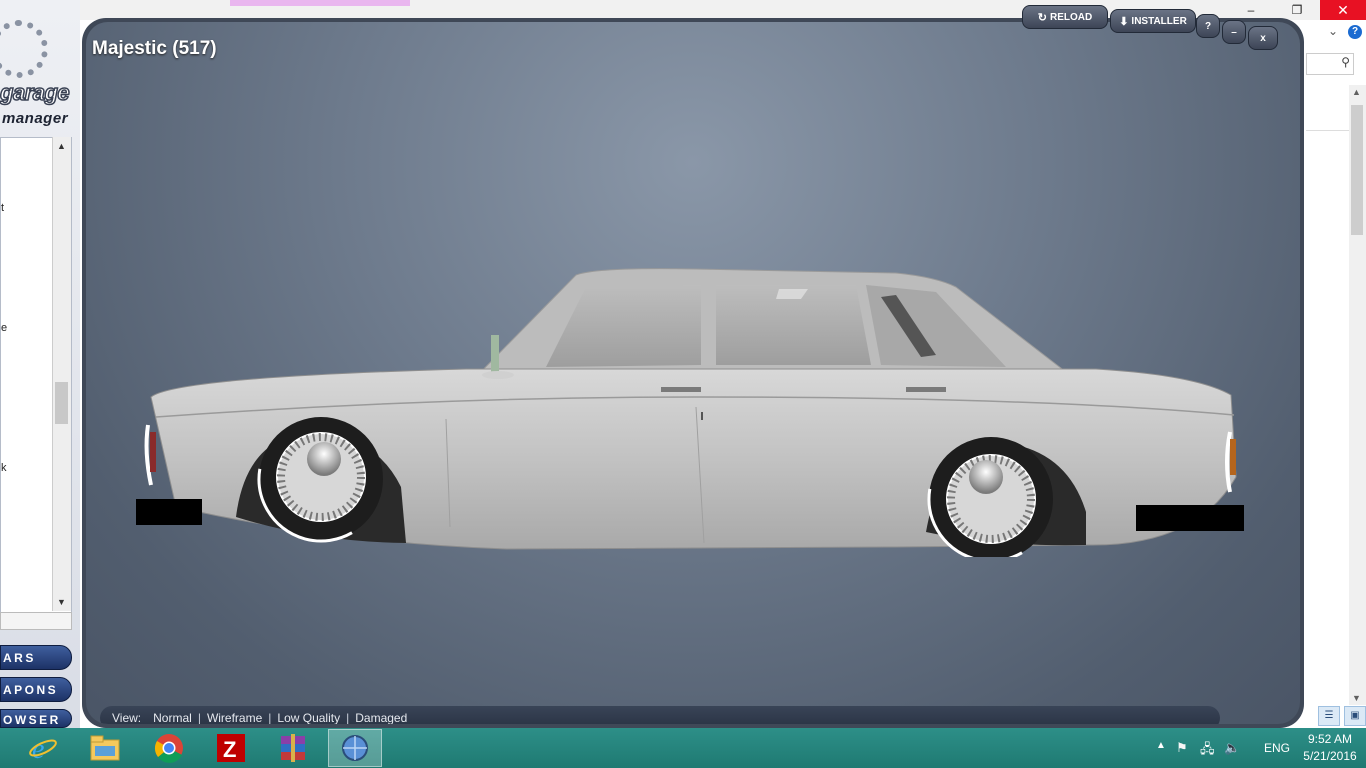 The height and width of the screenshot is (768, 1366). I want to click on file-explorer-icon, so click(105, 748).